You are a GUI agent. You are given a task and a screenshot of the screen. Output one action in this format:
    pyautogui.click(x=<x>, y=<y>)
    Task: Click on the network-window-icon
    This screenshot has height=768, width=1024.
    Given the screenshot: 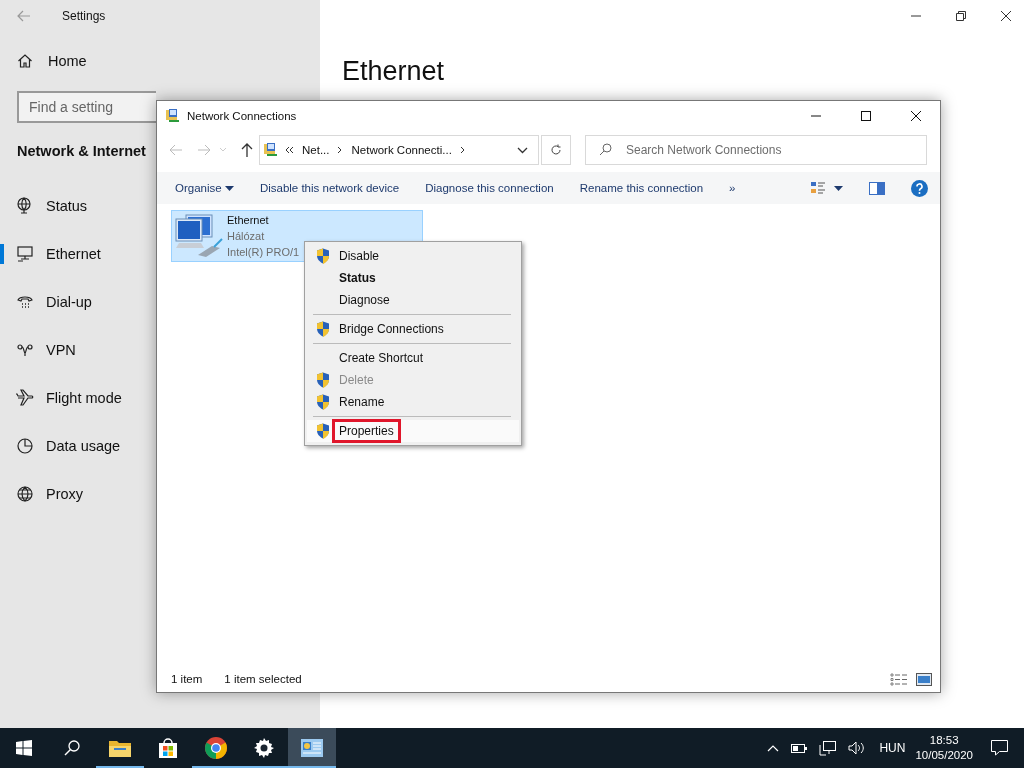 What is the action you would take?
    pyautogui.click(x=312, y=748)
    